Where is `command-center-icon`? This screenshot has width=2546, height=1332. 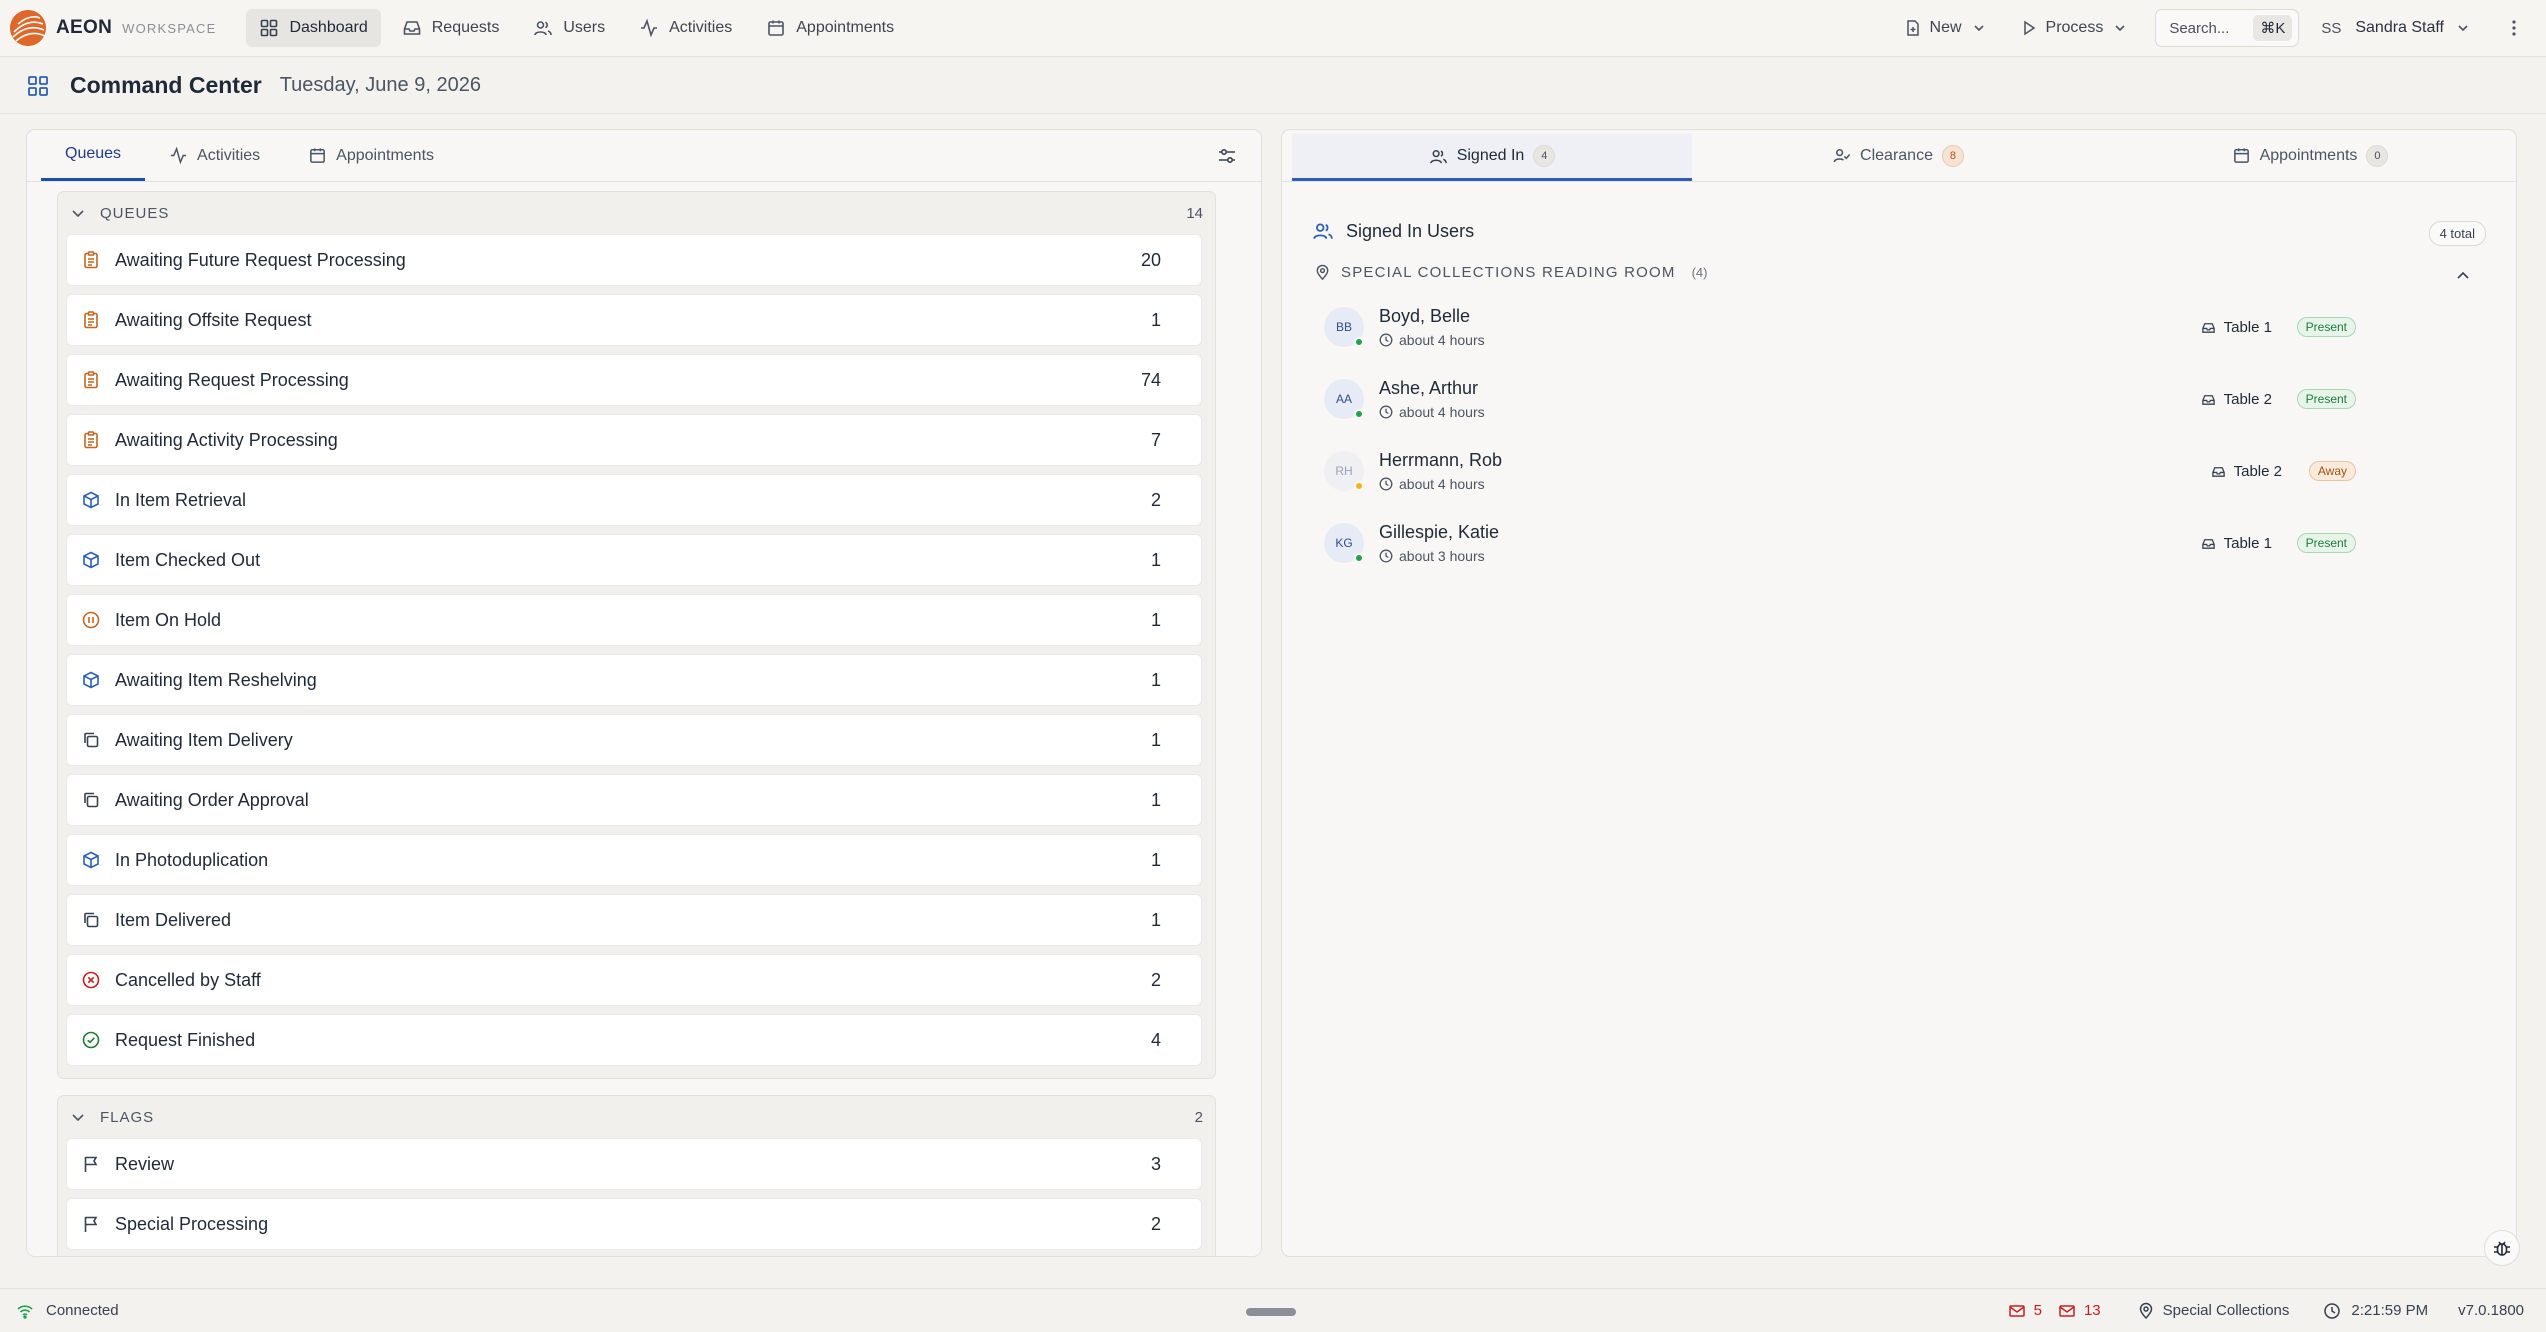 command-center-icon is located at coordinates (38, 86).